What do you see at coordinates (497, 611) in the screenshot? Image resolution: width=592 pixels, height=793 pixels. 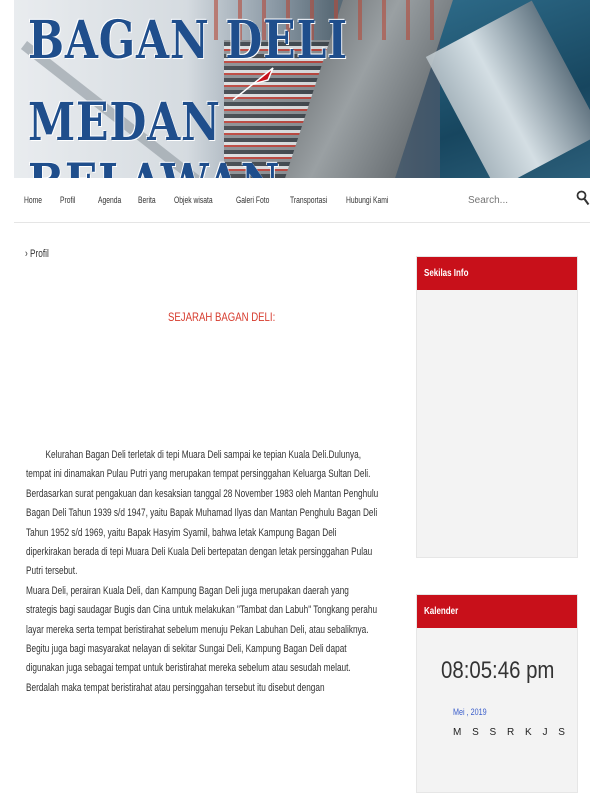 I see `widget-header: Kalender` at bounding box center [497, 611].